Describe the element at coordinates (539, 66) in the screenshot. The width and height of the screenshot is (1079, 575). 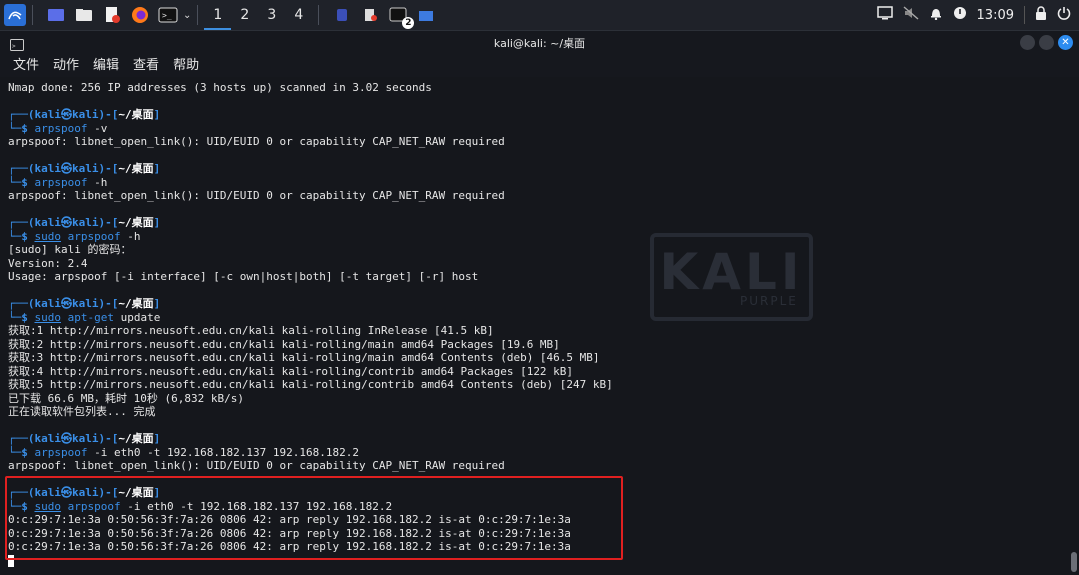
I see `menu-bar: 文件 动作 编辑 查看 帮助` at that location.